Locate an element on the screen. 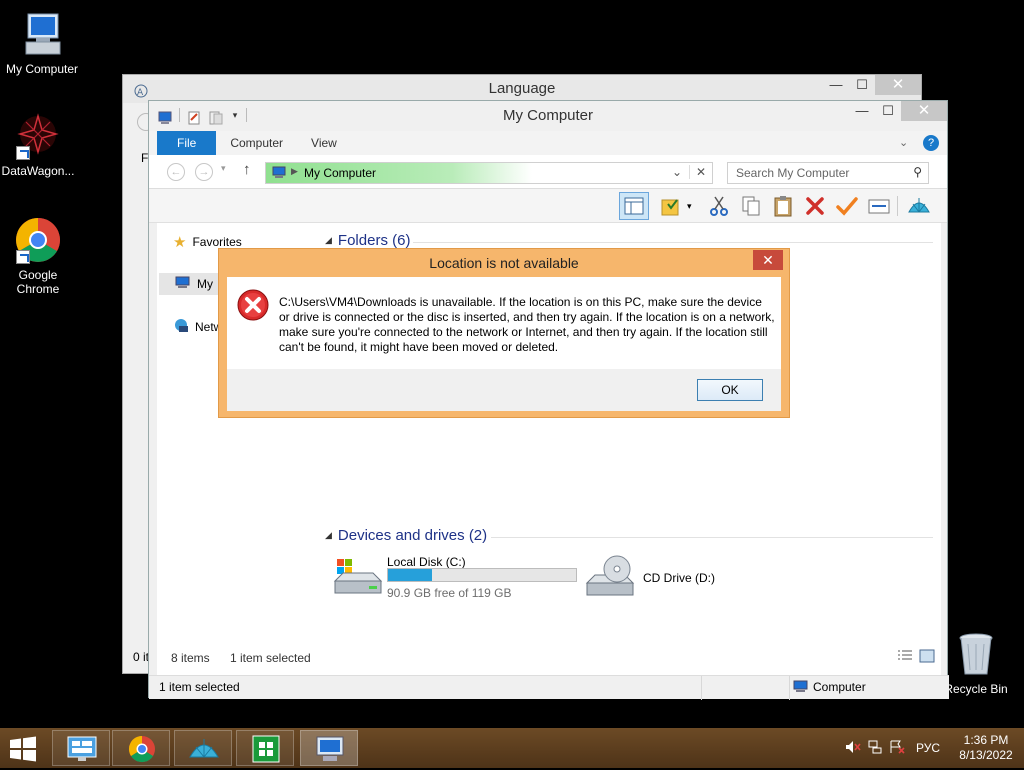 This screenshot has height=770, width=1024. shortcut-arrow-icon is located at coordinates (23, 153).